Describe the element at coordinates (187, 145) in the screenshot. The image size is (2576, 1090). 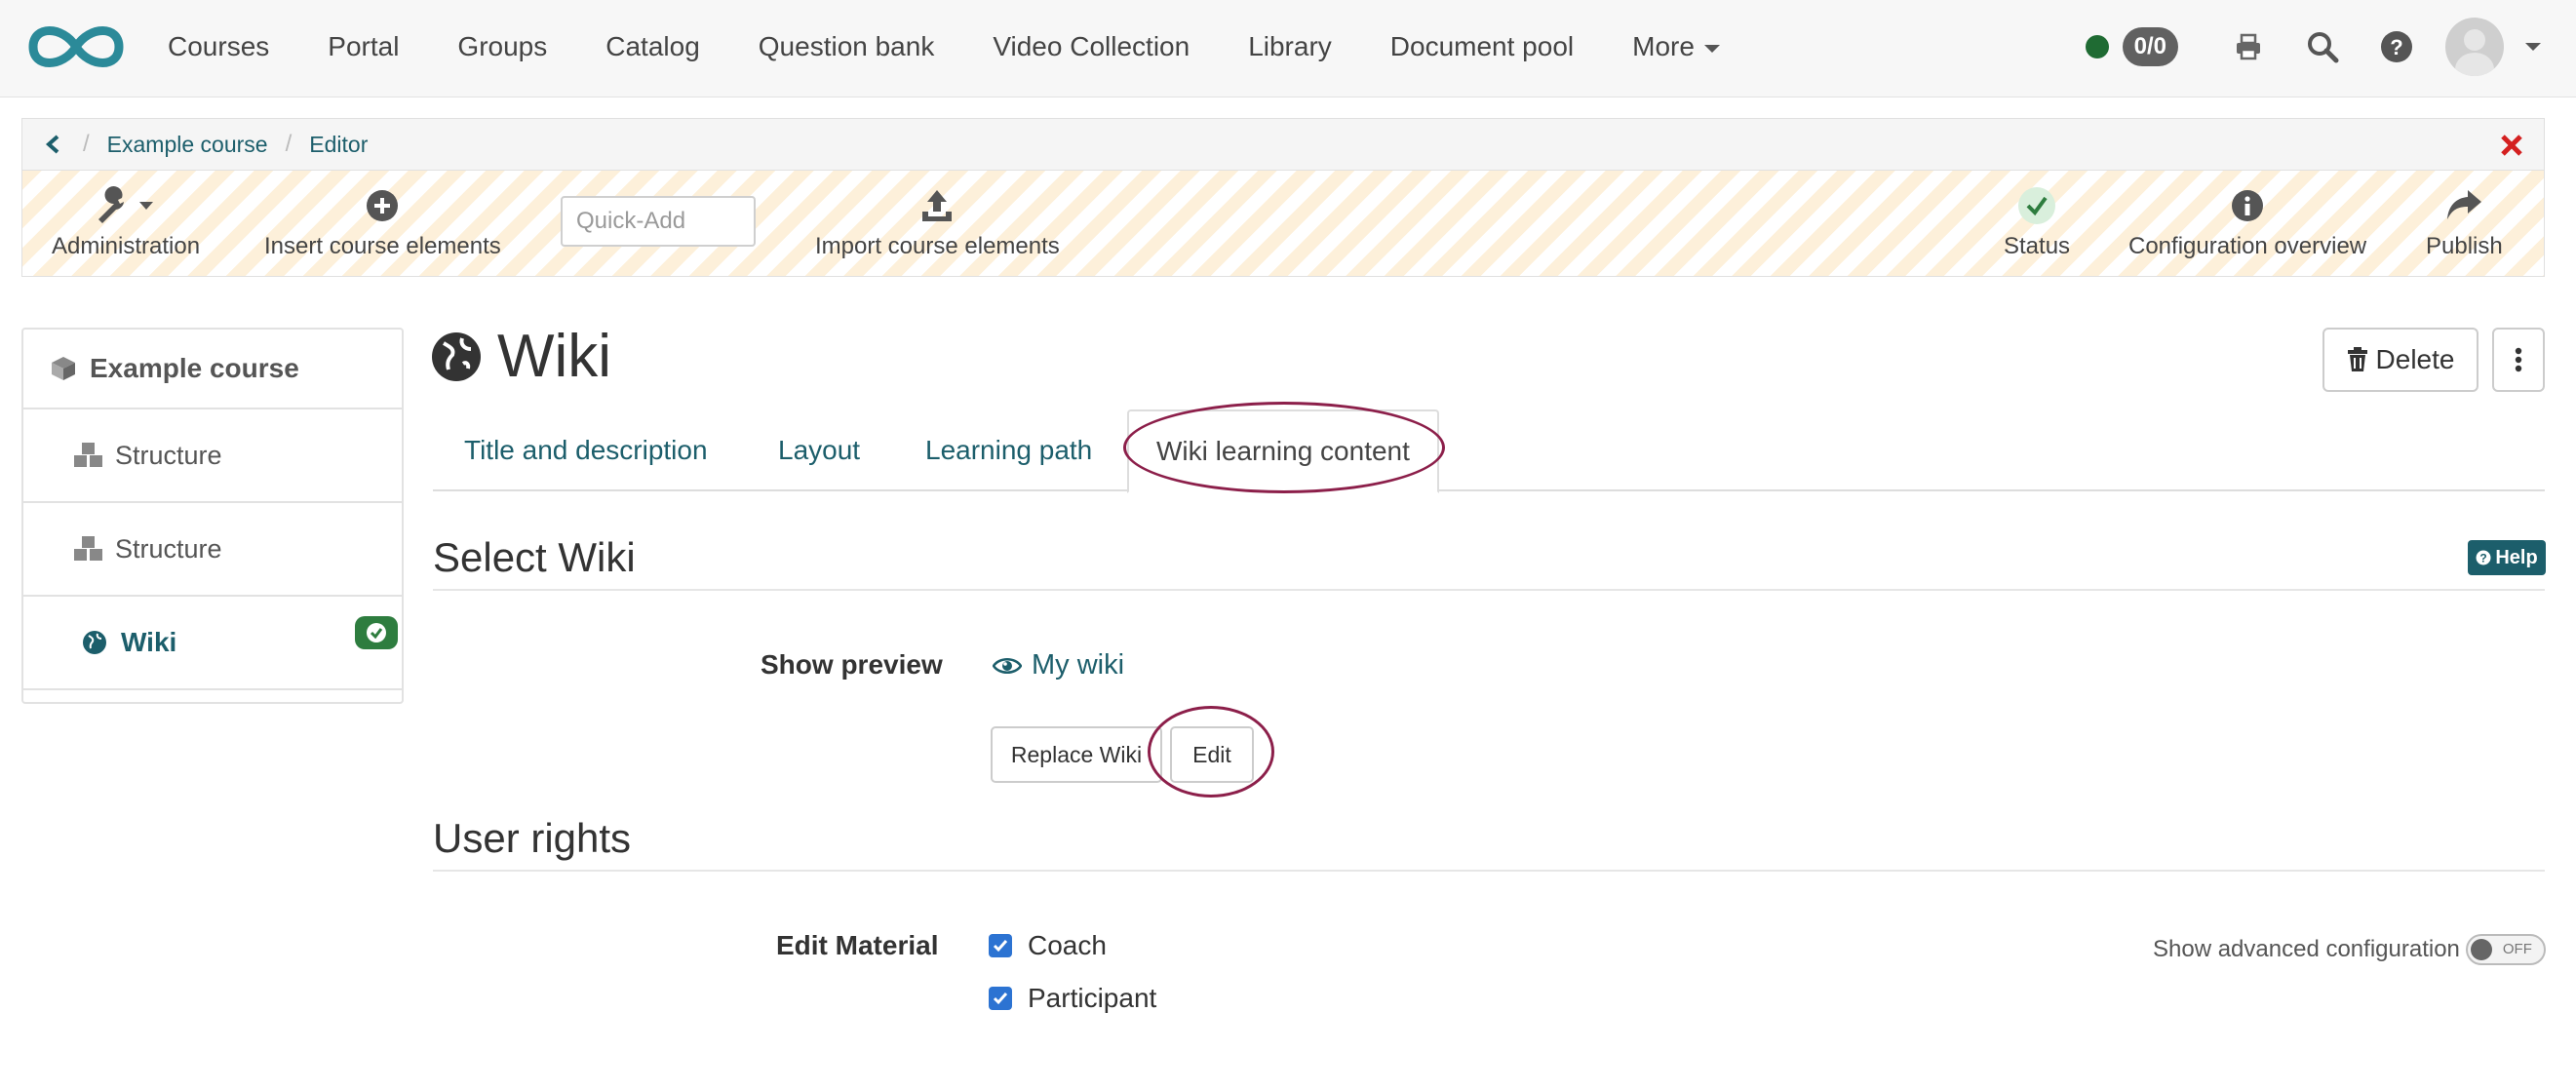
I see `breadcrumb-example-course: Example course` at that location.